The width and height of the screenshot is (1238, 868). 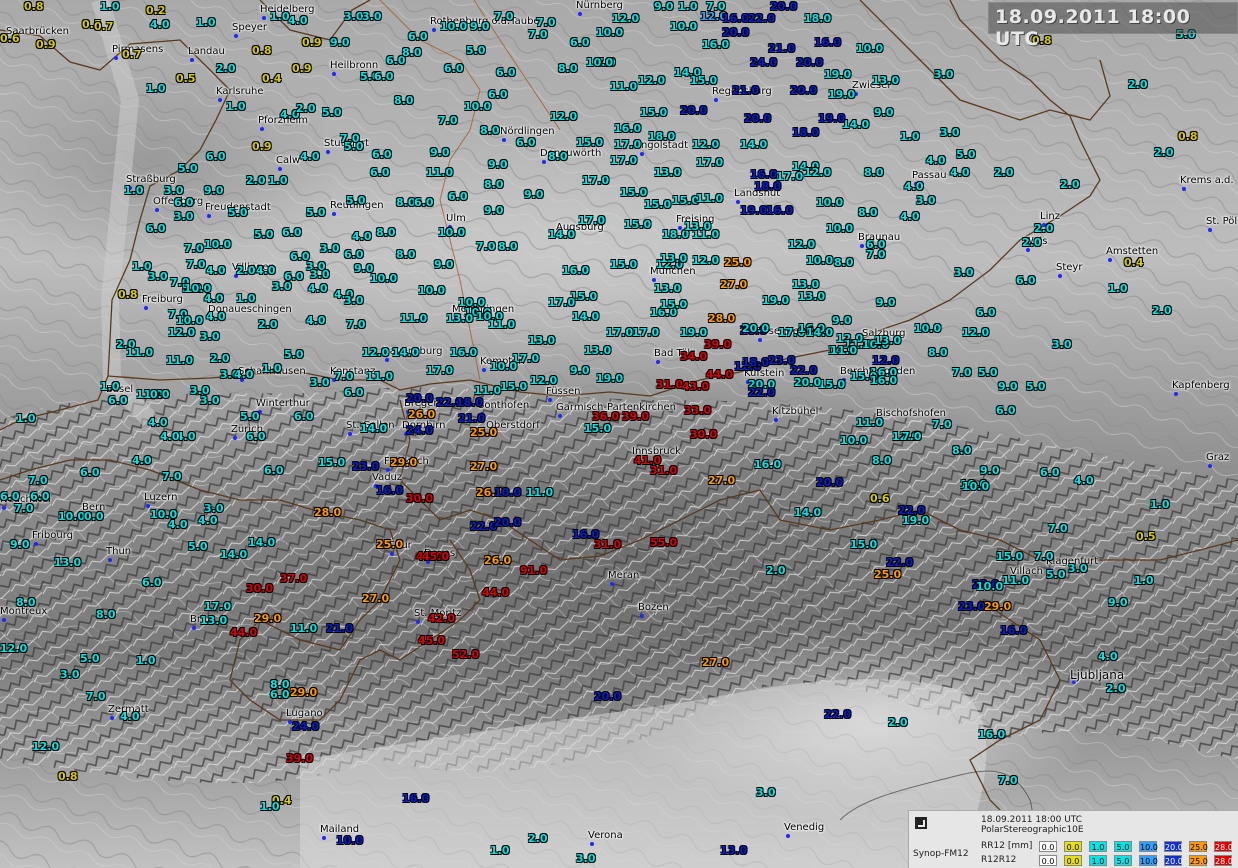 I want to click on legend-product: Synop-FM12, so click(x=941, y=854).